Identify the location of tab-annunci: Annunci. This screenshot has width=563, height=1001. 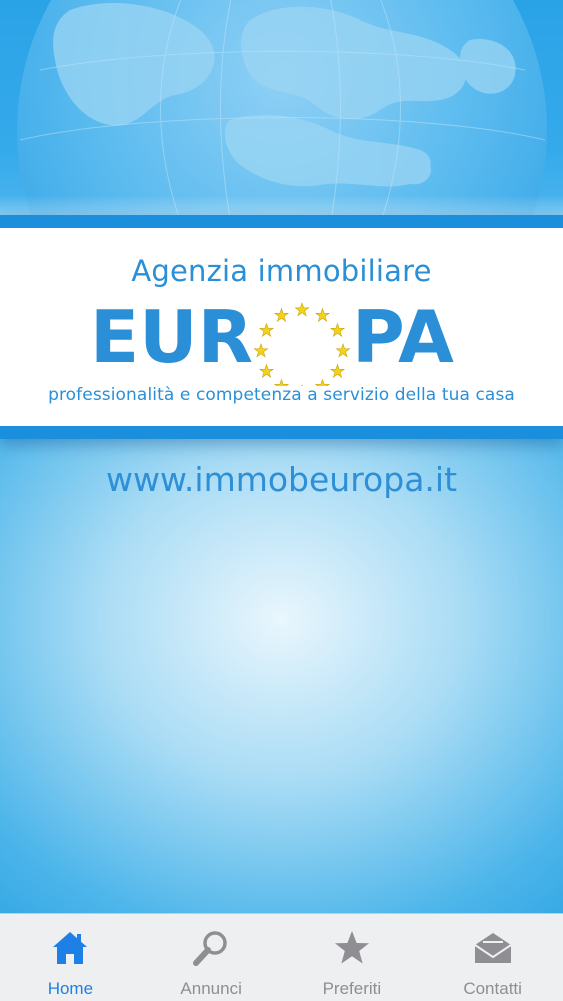
(211, 957).